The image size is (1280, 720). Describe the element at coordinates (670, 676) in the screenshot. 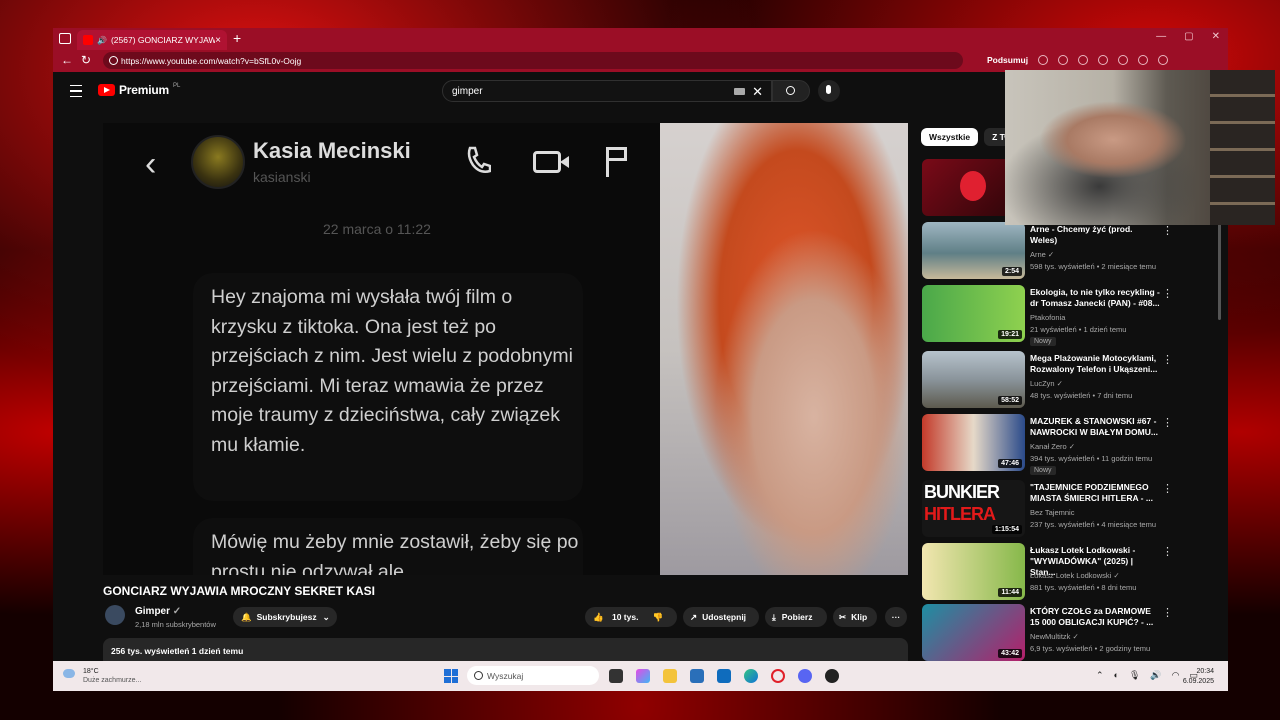

I see `file-explorer-icon` at that location.